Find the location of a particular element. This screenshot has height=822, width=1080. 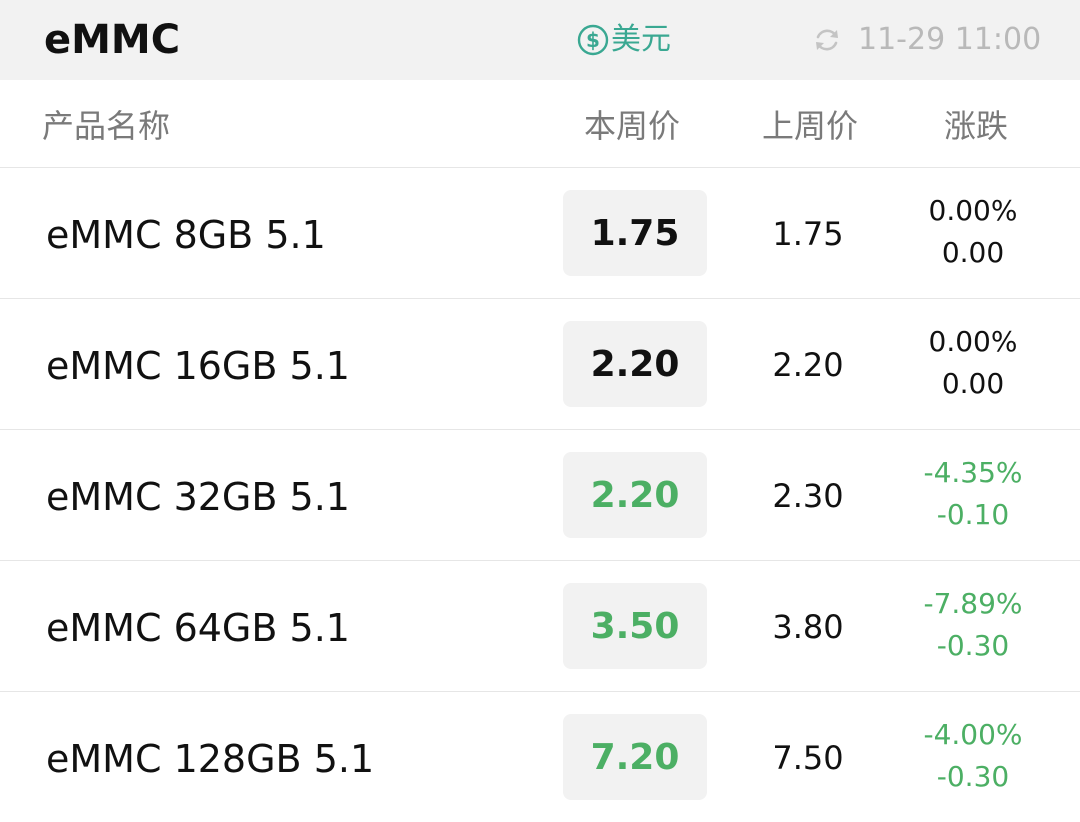

price-change: -4.35% -0.10 is located at coordinates (973, 494).